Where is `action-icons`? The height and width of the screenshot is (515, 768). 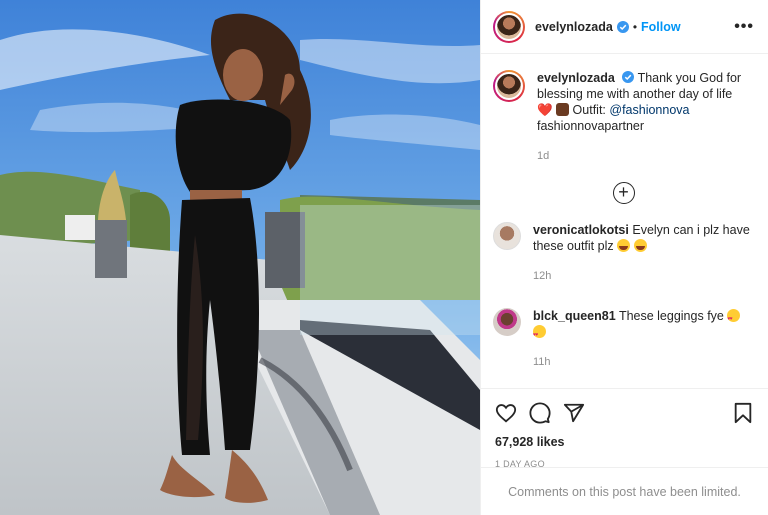
action-icons is located at coordinates (624, 413).